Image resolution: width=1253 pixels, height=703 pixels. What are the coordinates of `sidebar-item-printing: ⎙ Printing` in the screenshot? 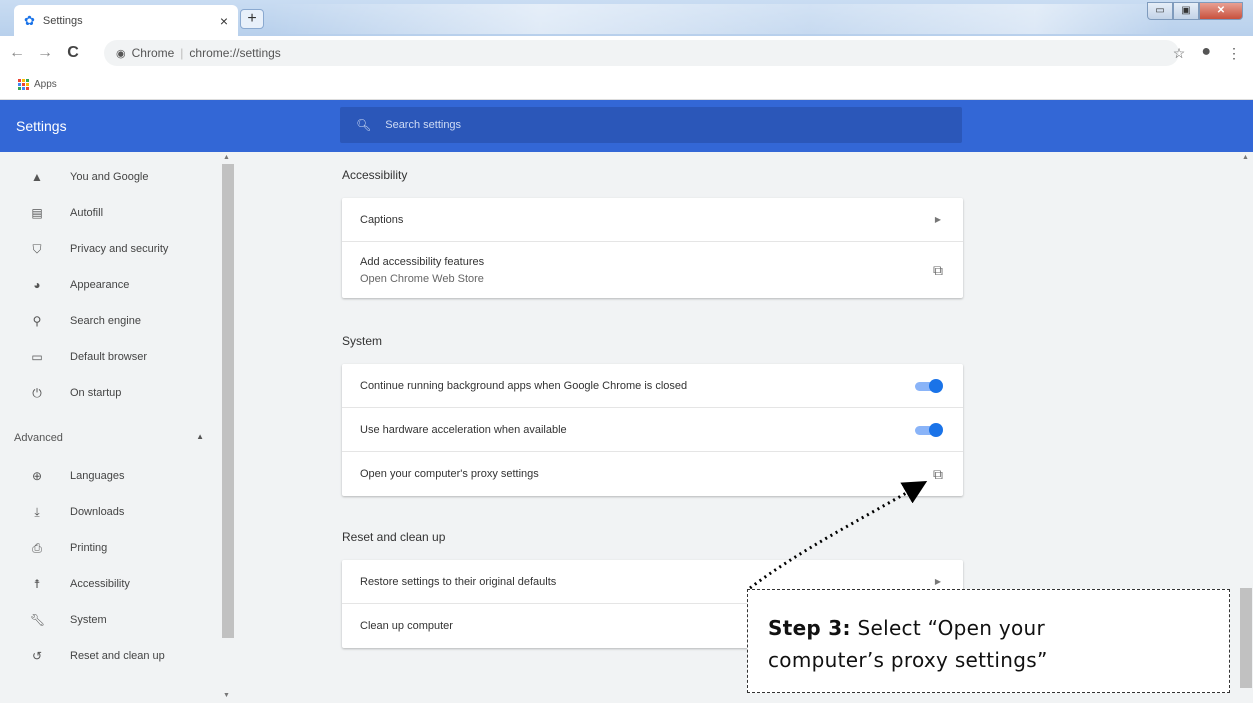 It's located at (111, 548).